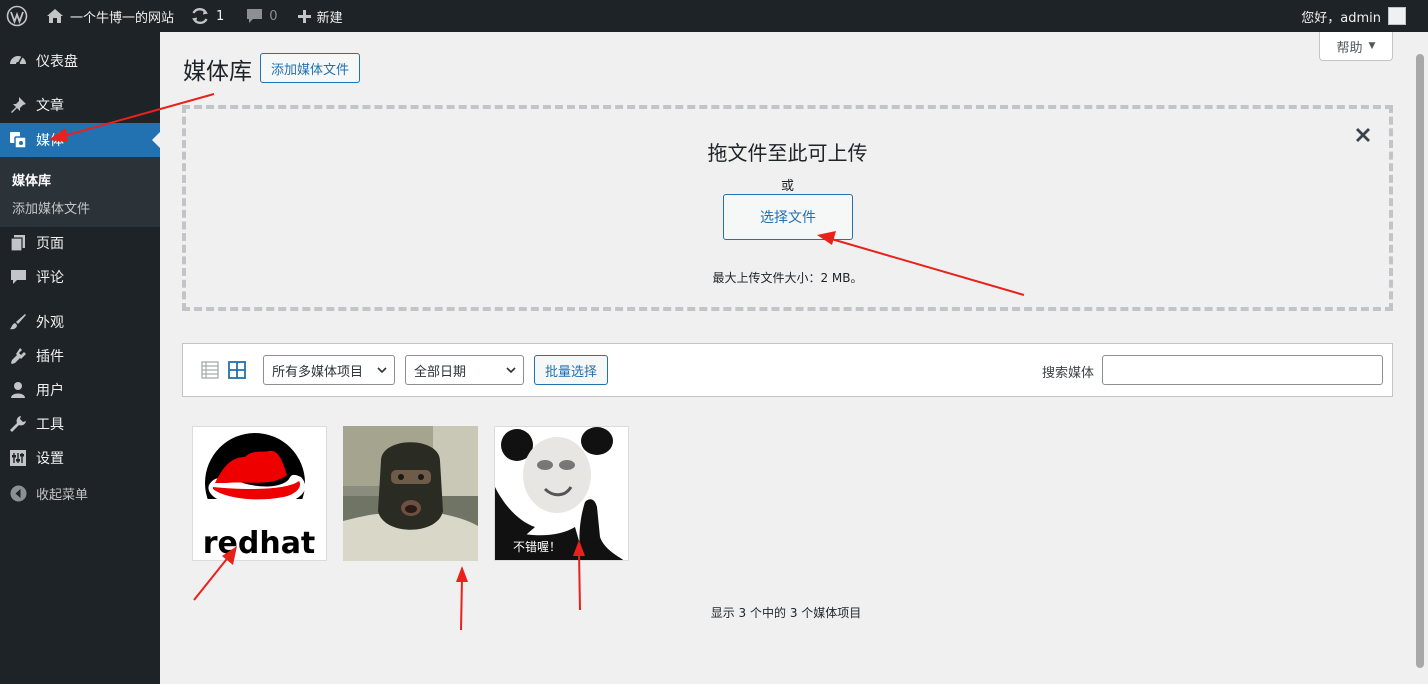  I want to click on menu-item-tools: 工具, so click(80, 424).